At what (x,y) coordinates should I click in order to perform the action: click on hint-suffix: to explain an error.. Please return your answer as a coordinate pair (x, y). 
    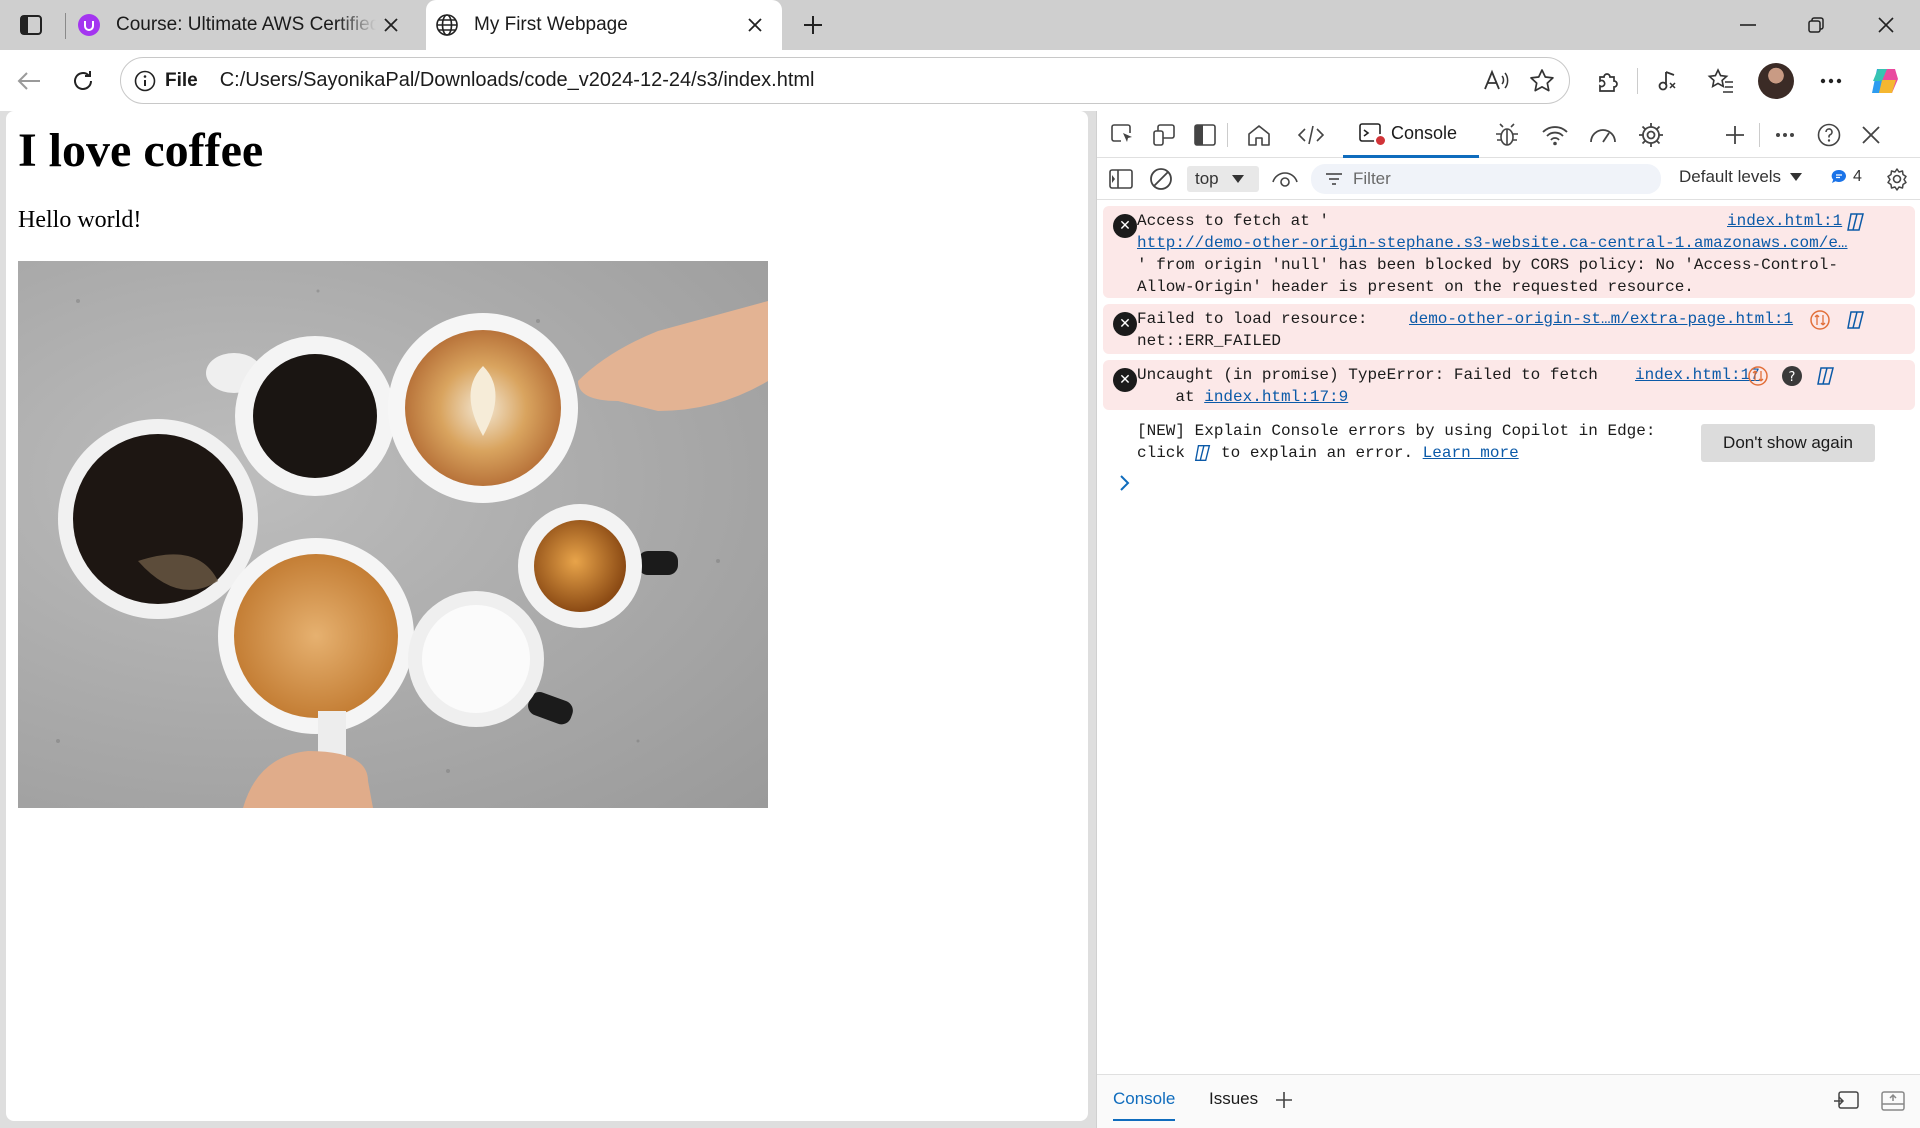
    Looking at the image, I should click on (1317, 453).